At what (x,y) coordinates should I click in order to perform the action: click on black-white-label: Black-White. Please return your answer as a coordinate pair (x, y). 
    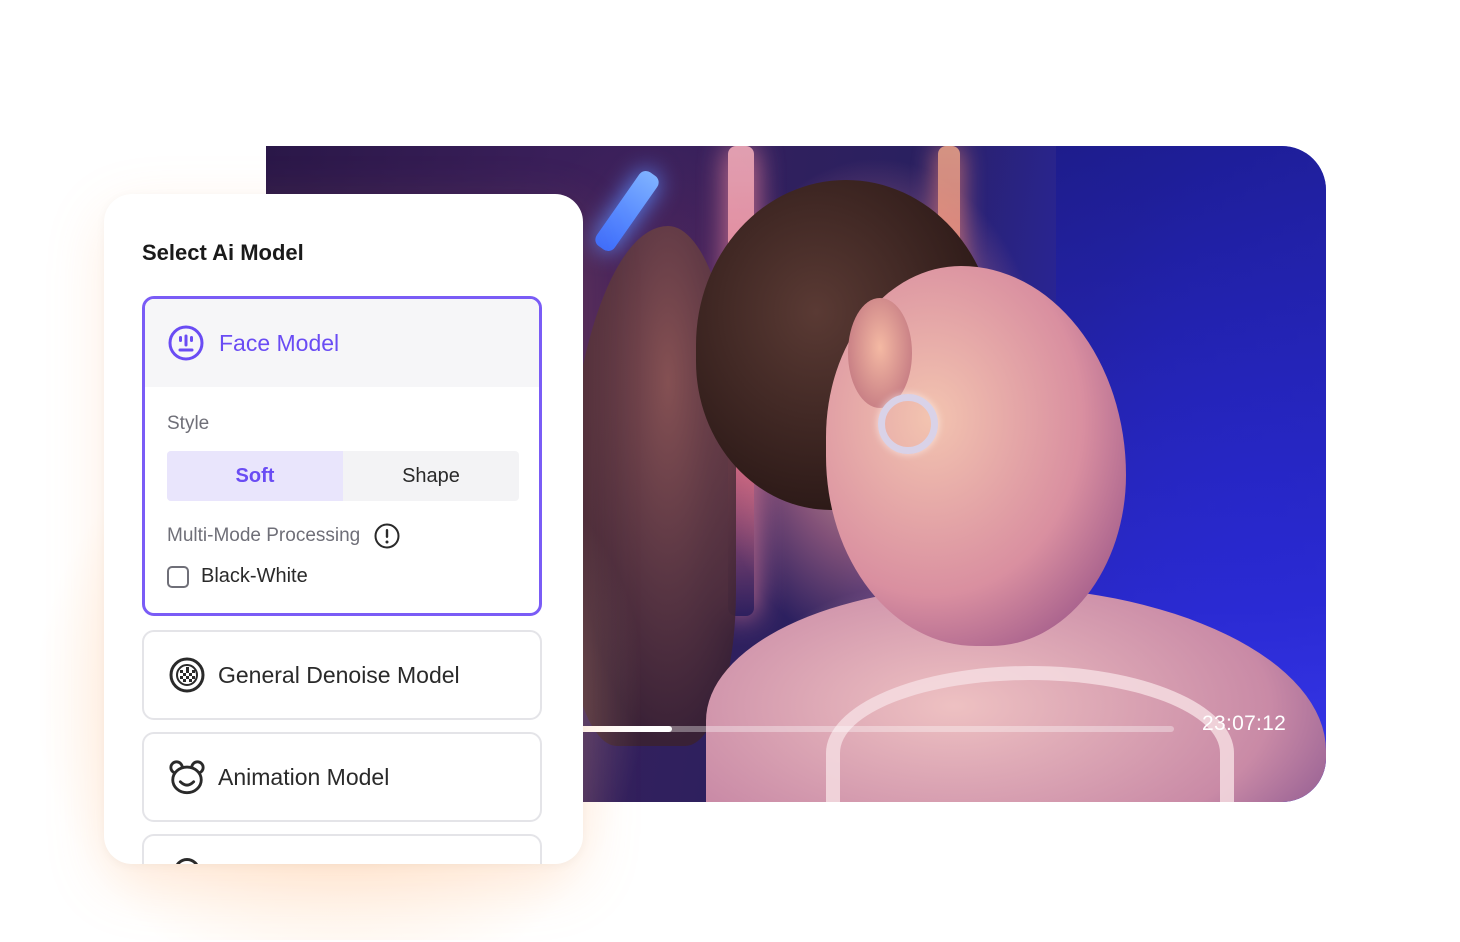
    Looking at the image, I should click on (254, 576).